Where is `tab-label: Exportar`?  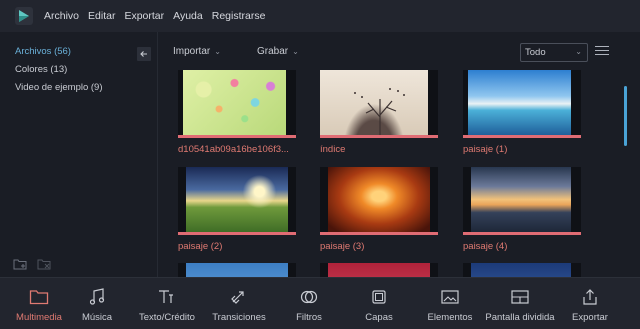
tab-label: Exportar is located at coordinates (590, 317).